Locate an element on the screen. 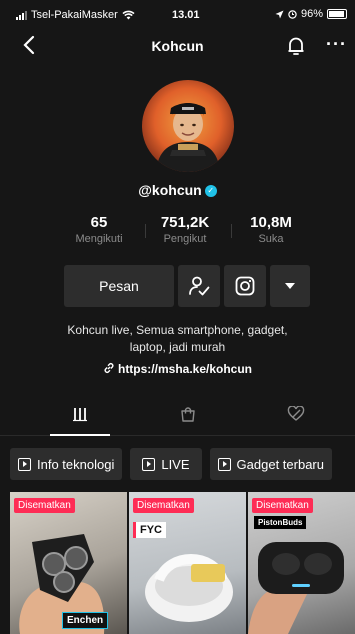 This screenshot has height=634, width=355. avatar-image is located at coordinates (188, 126).